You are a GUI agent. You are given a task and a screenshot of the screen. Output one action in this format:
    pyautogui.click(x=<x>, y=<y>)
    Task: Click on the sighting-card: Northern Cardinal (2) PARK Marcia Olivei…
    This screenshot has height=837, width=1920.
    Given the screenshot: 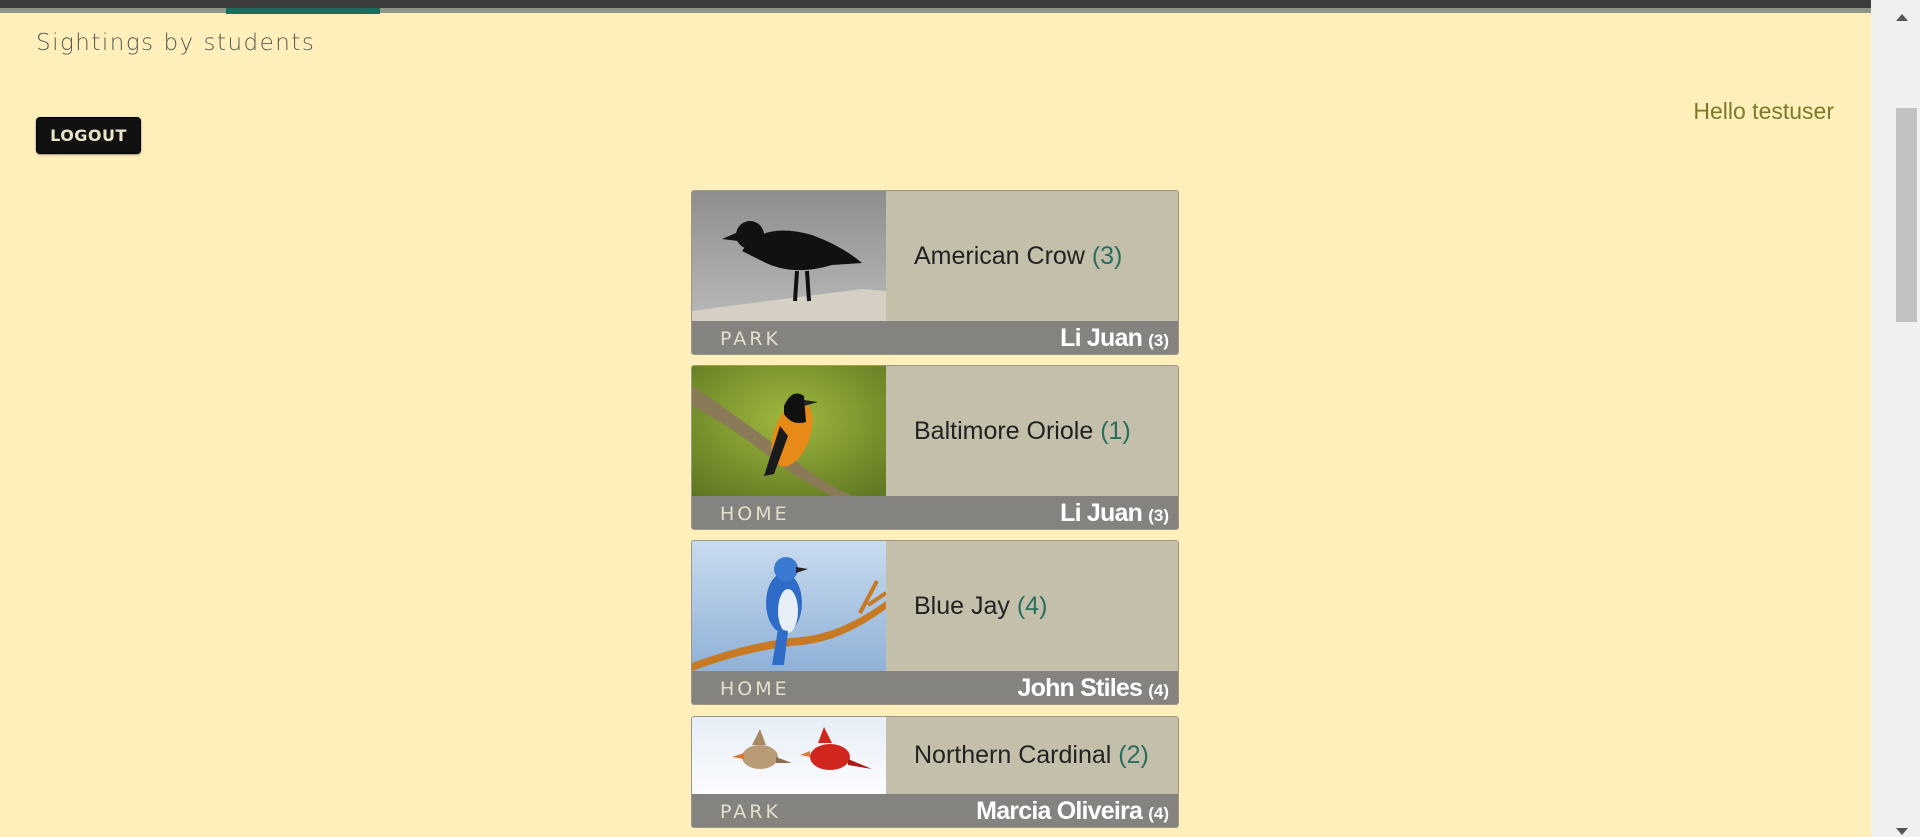 What is the action you would take?
    pyautogui.click(x=935, y=772)
    